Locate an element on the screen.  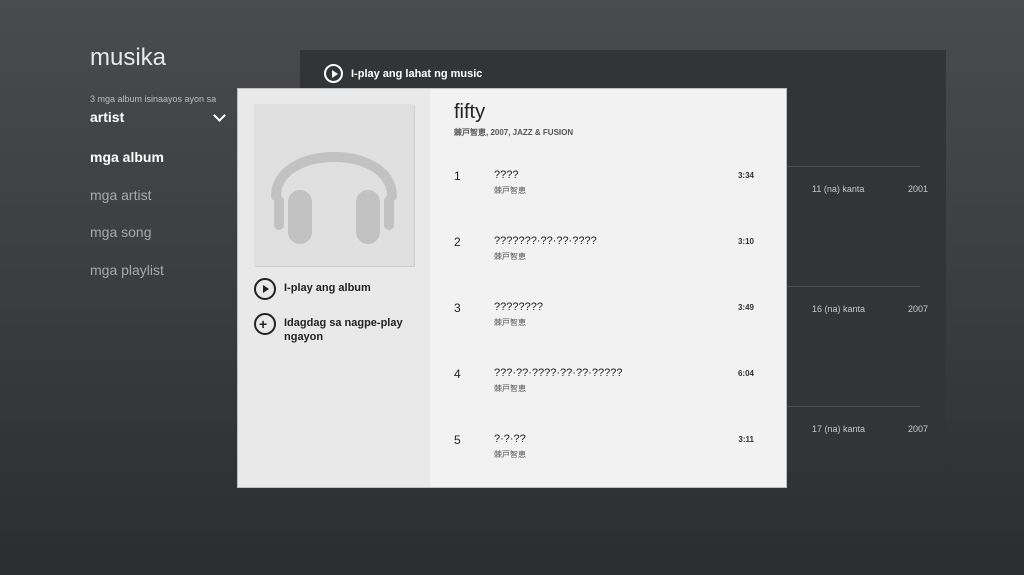
track-number: 3 is located at coordinates (457, 308).